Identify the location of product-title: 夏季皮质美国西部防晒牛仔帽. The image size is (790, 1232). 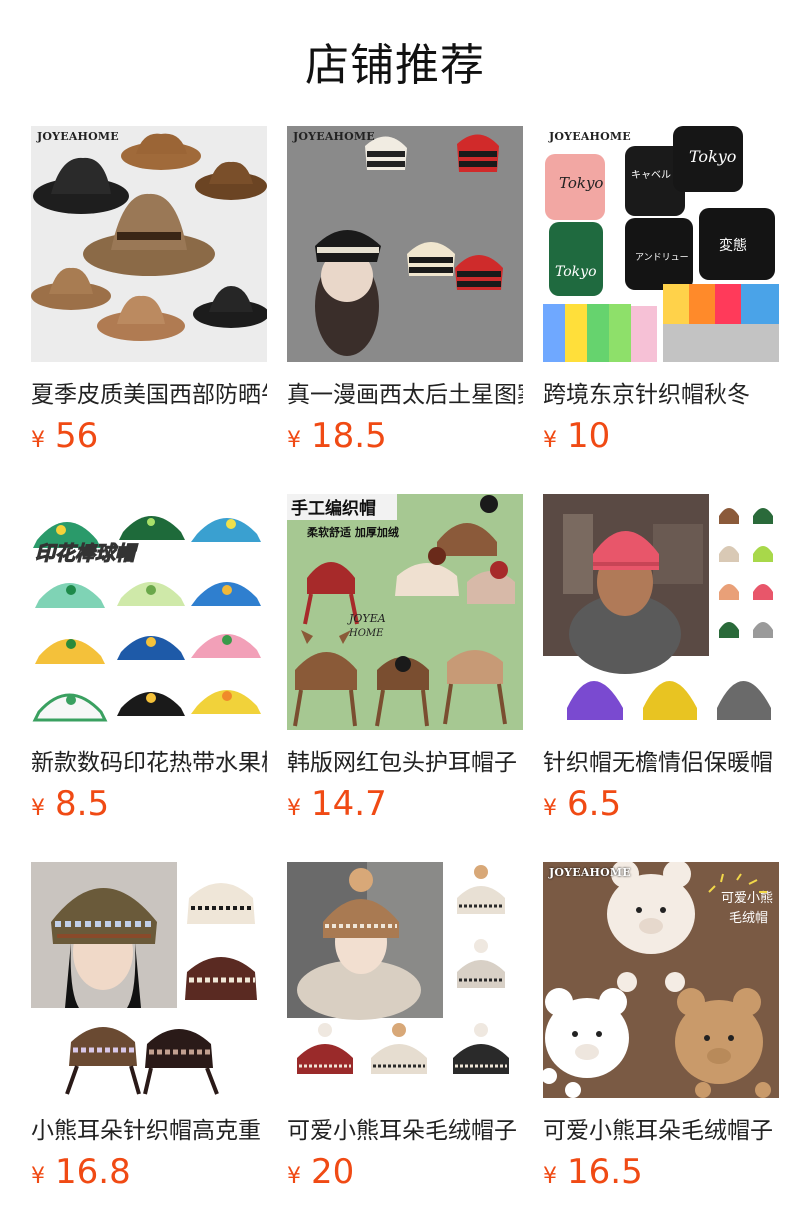
(149, 395).